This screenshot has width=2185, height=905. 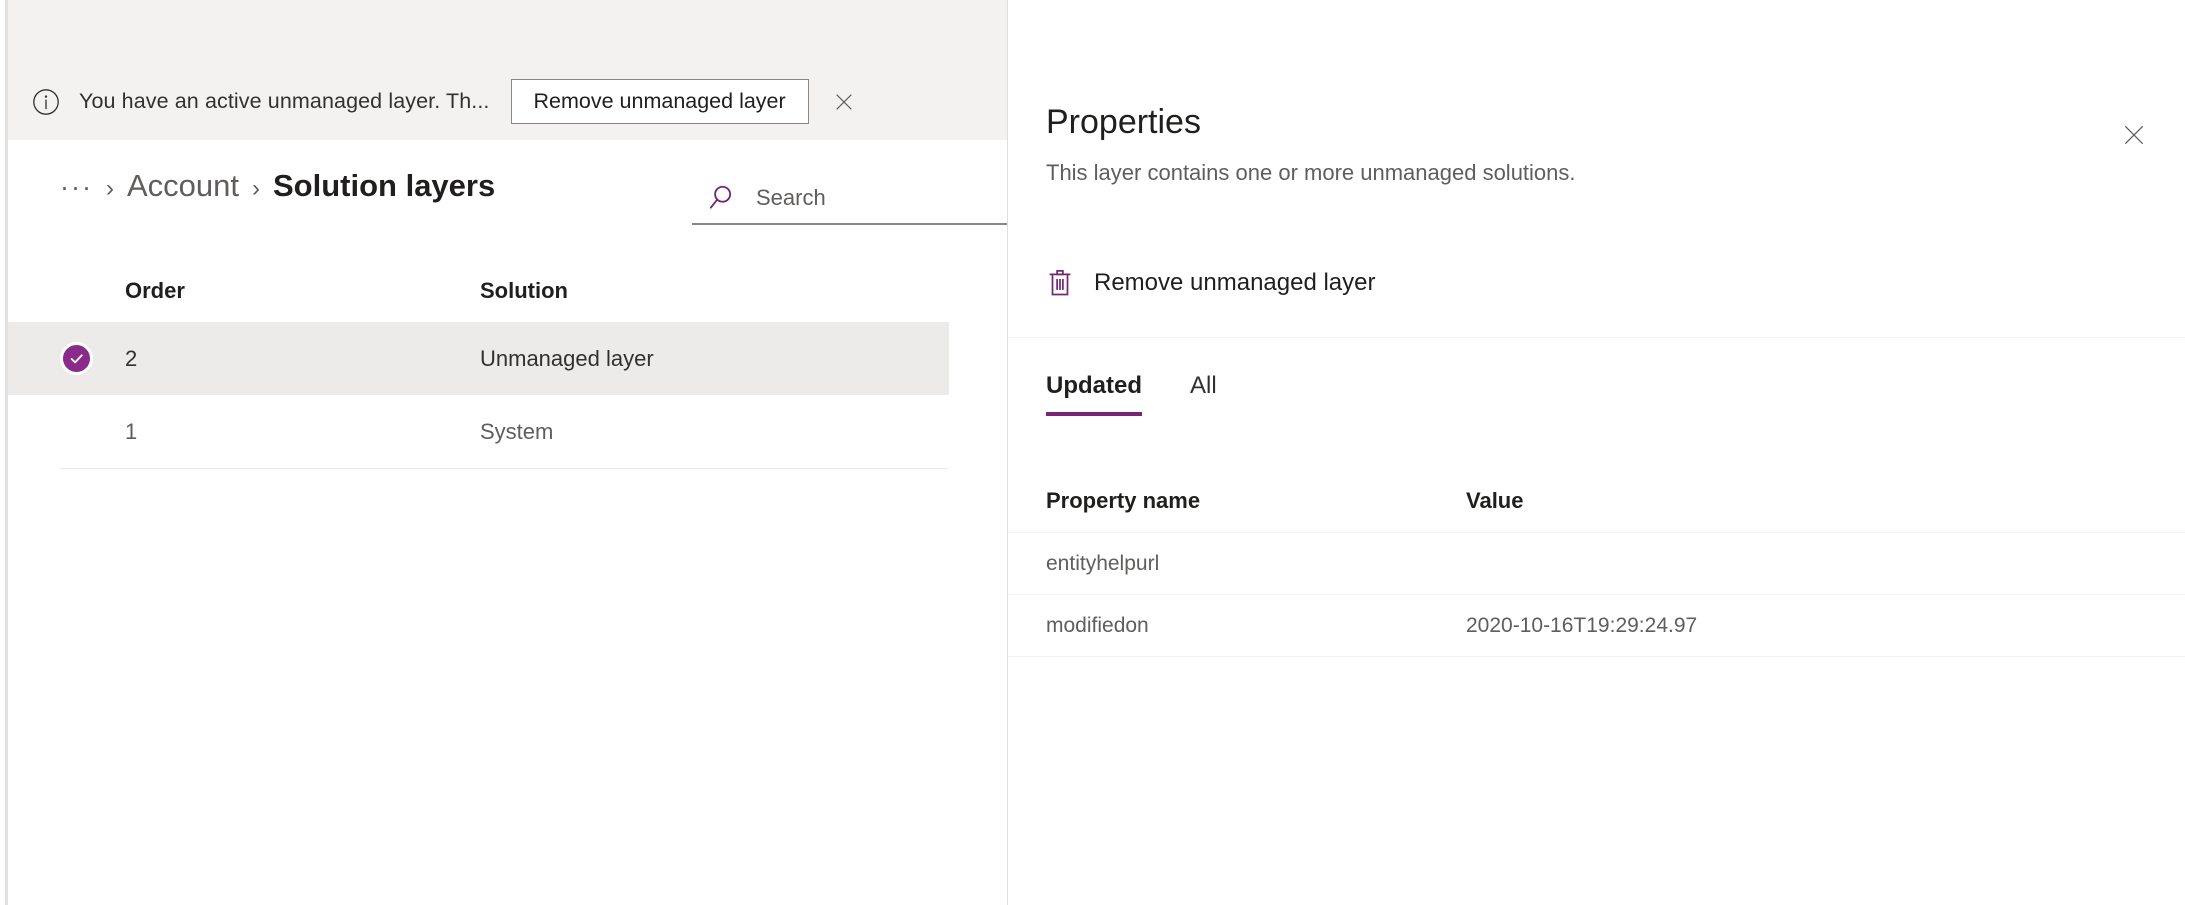 I want to click on table-row: 2 Unmanaged layer, so click(x=478, y=358).